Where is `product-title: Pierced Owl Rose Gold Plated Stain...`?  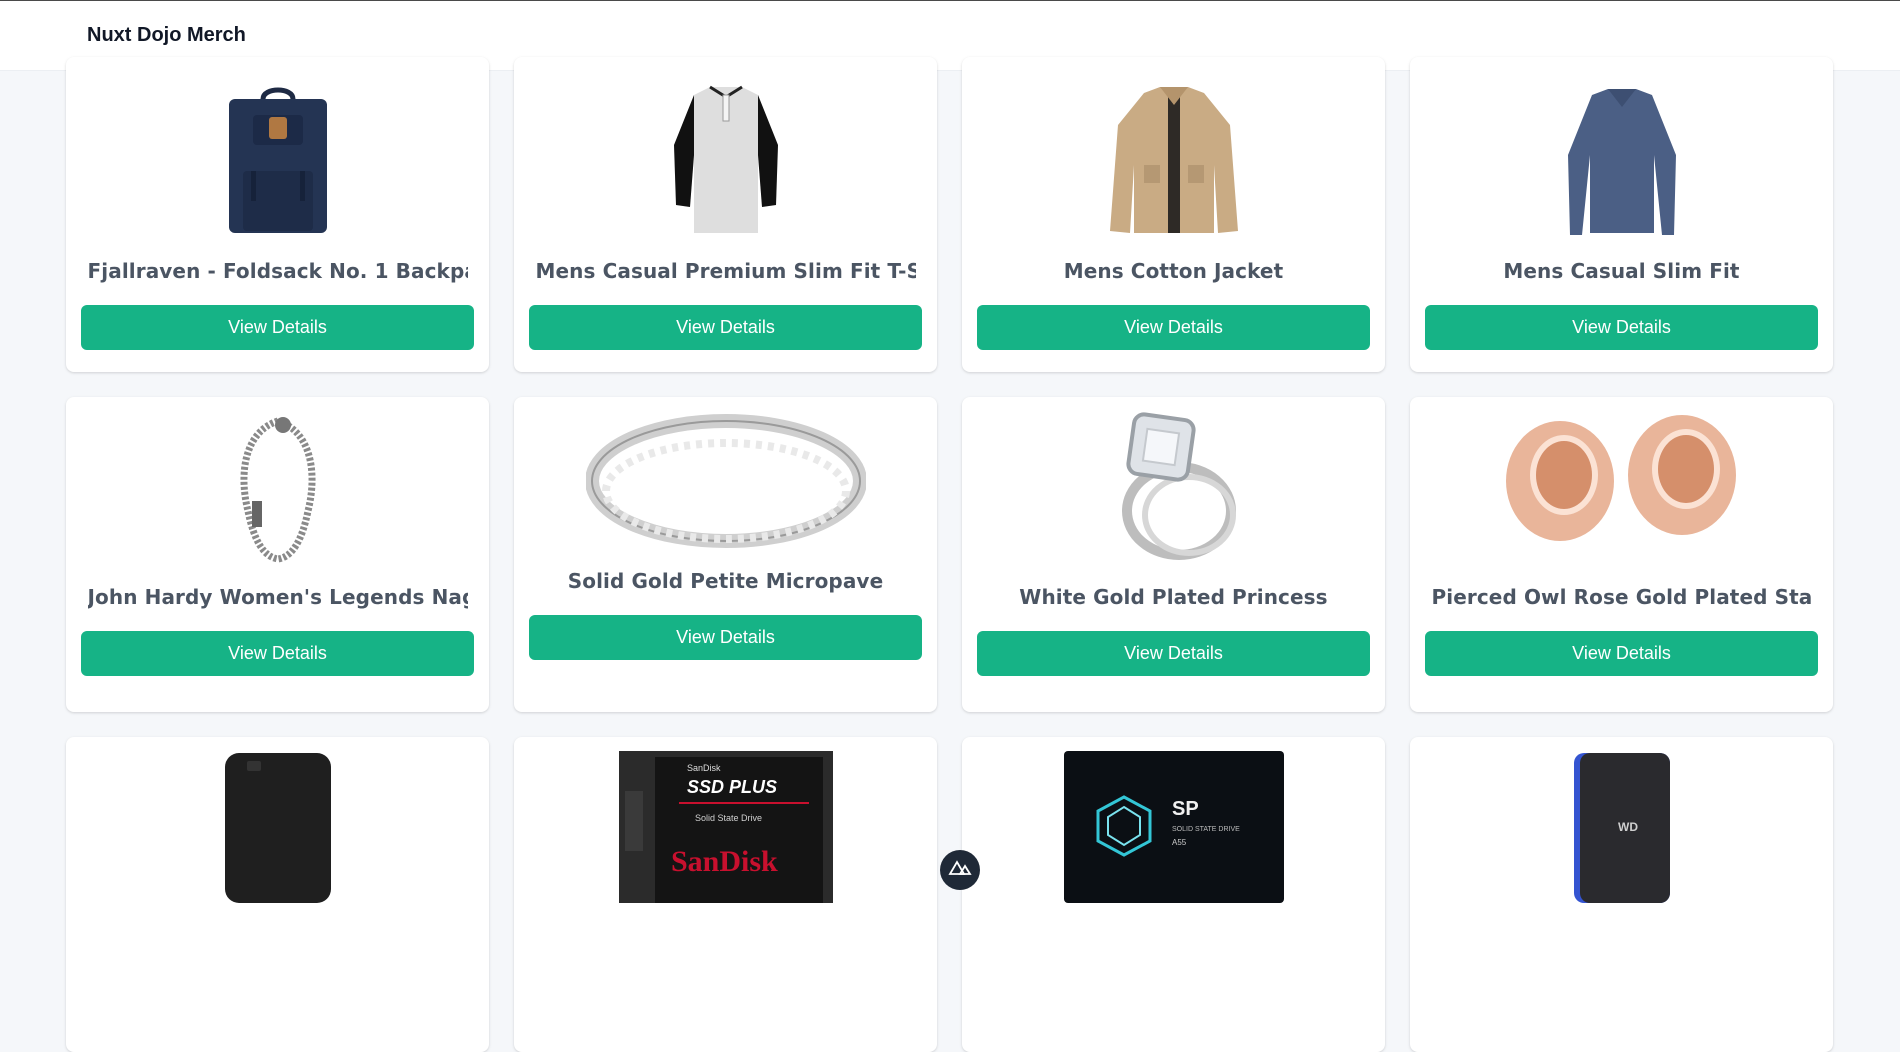
product-title: Pierced Owl Rose Gold Plated Stain... is located at coordinates (1621, 597).